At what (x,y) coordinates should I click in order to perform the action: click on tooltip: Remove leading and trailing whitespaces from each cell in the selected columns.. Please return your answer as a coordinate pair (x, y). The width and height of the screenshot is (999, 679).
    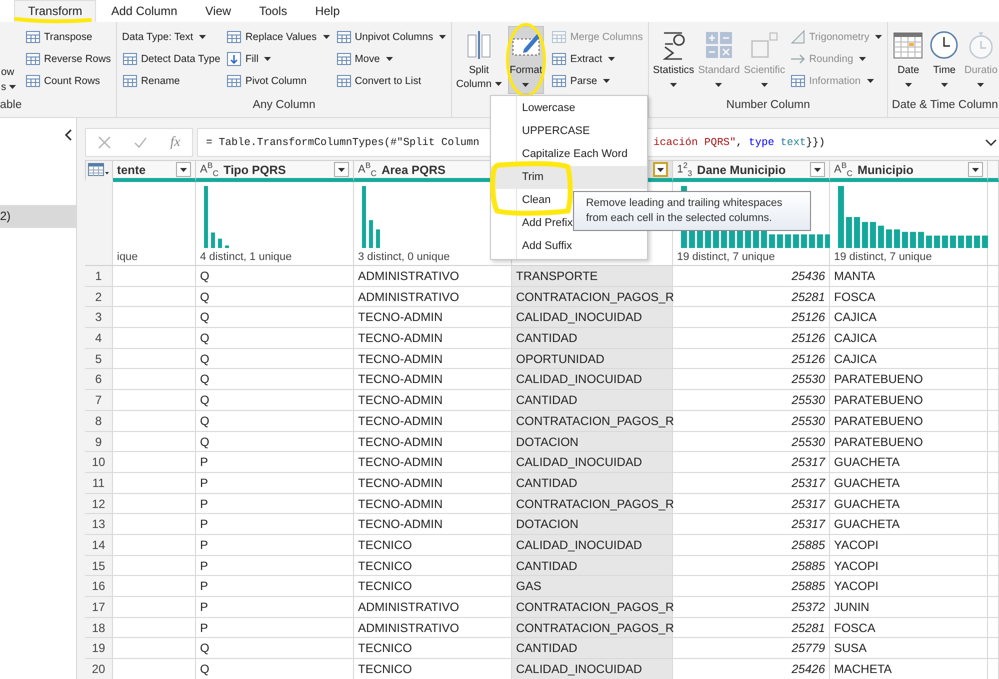
    Looking at the image, I should click on (692, 211).